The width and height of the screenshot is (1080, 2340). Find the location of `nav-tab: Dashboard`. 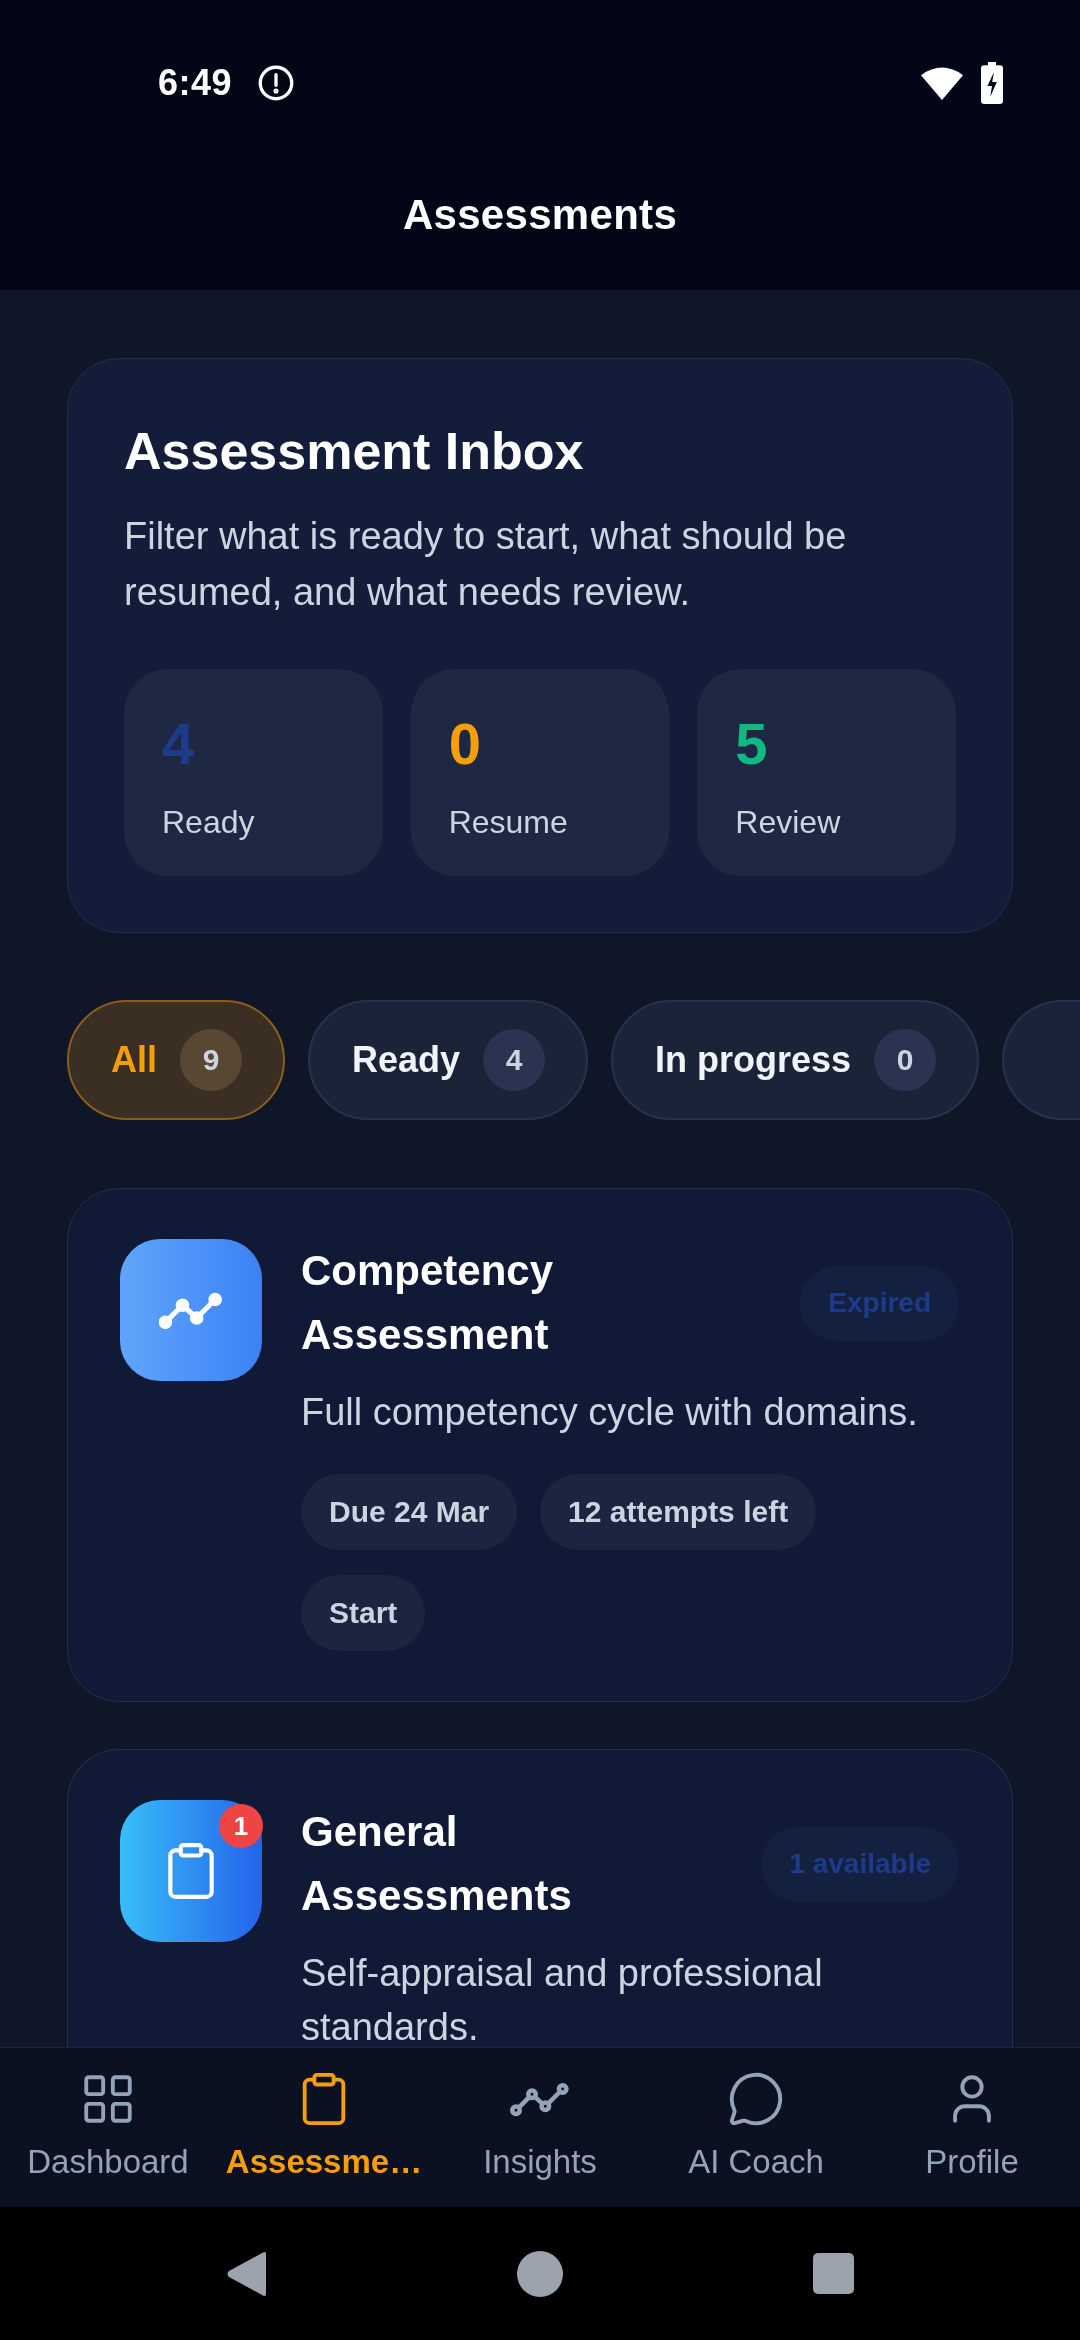

nav-tab: Dashboard is located at coordinates (108, 2127).